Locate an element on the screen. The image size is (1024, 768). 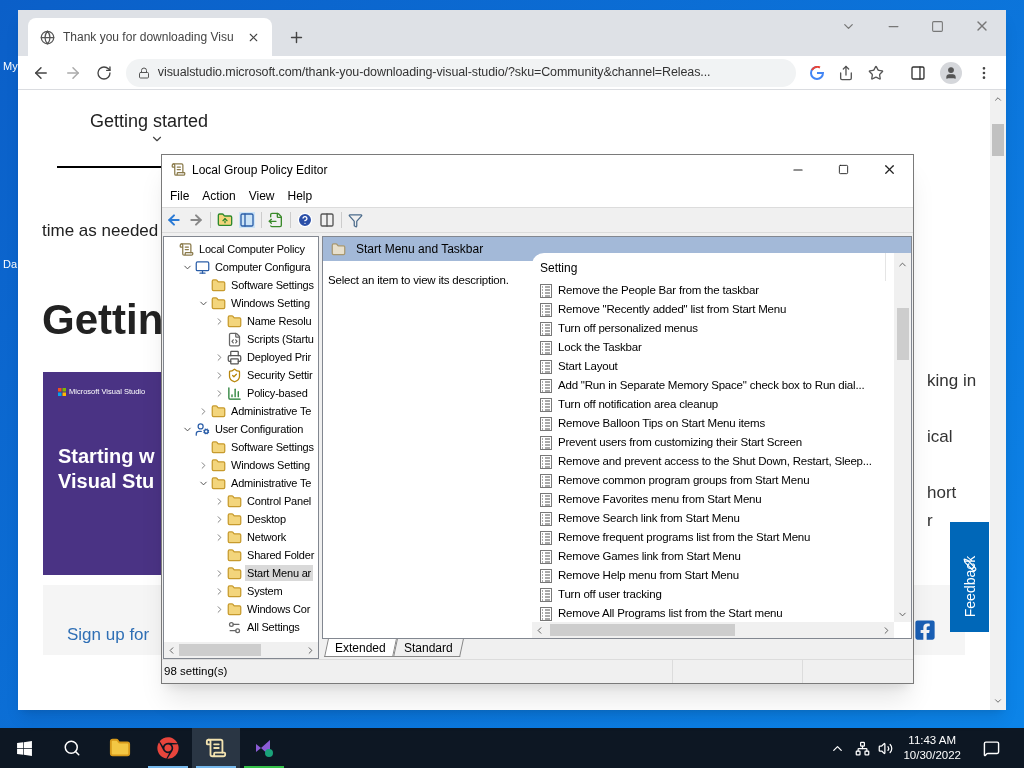
close-icon is located at coordinates (889, 169).